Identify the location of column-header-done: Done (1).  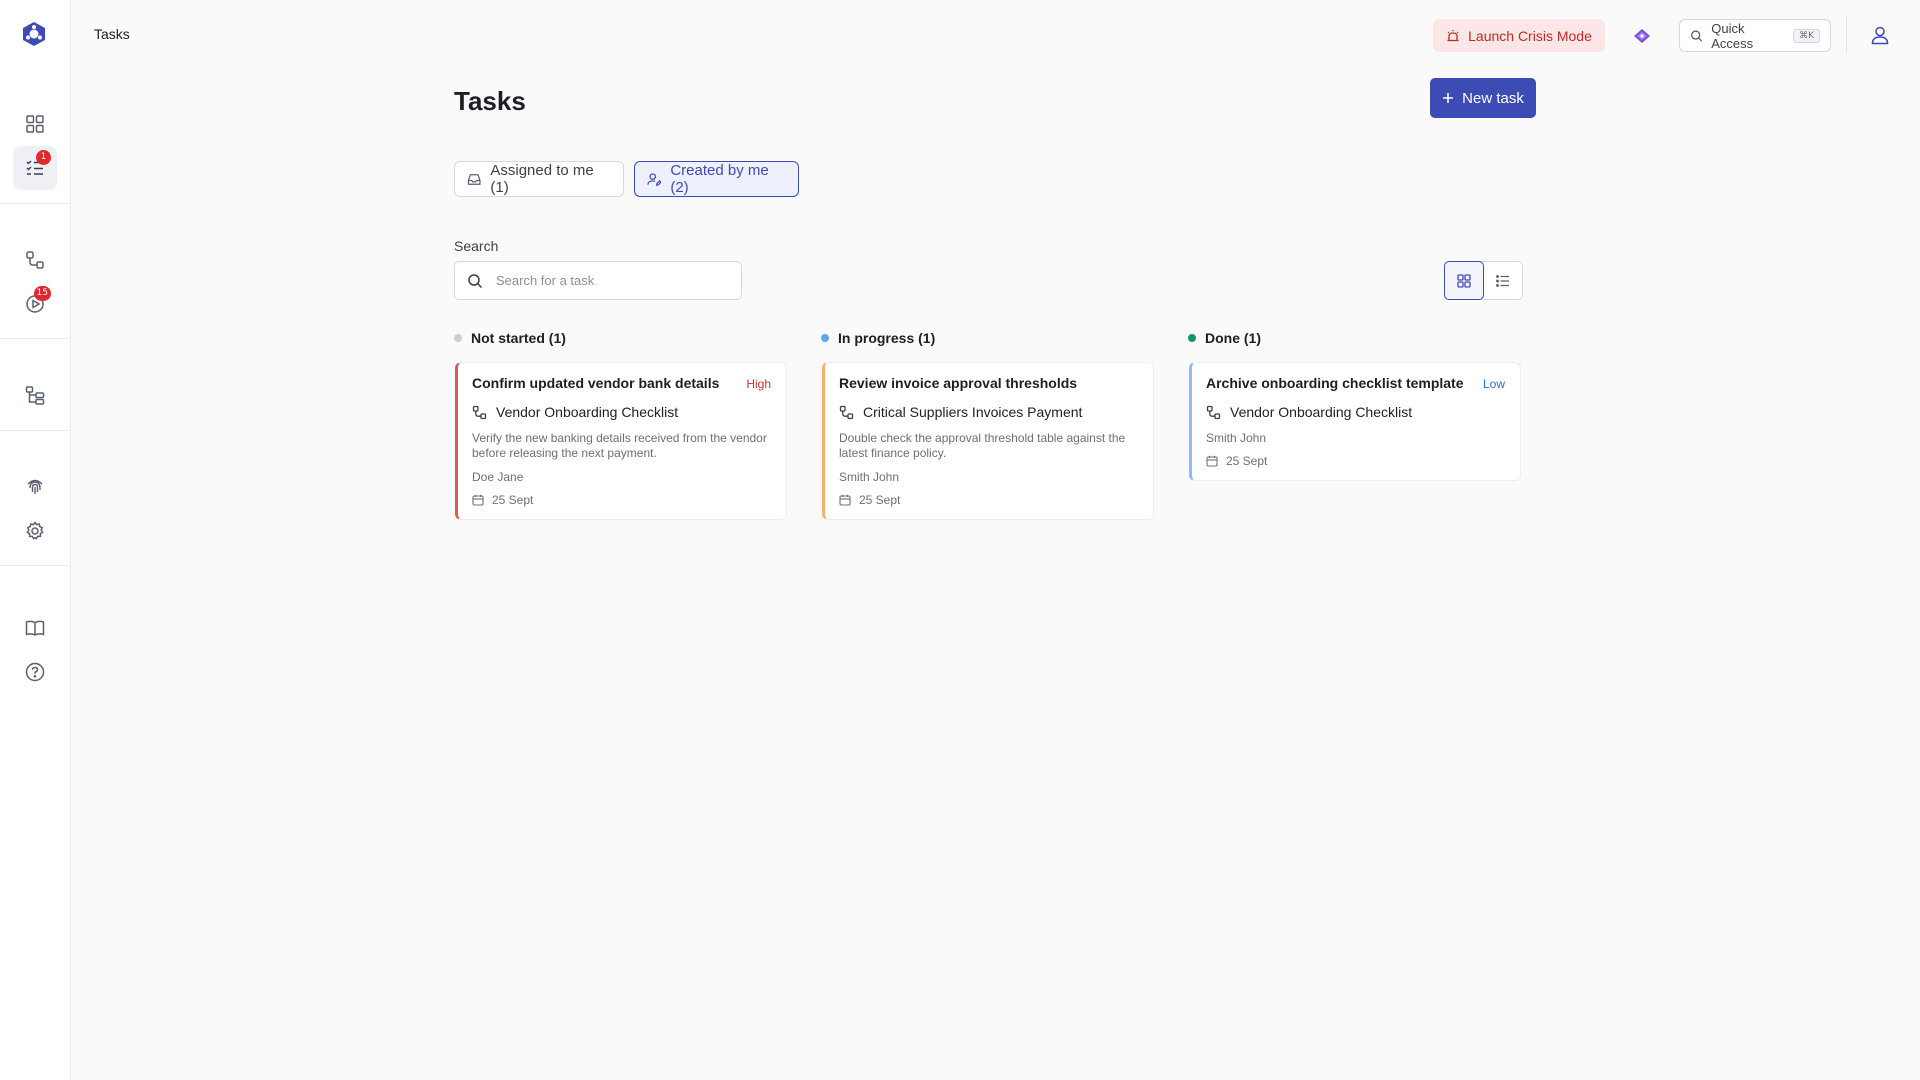
(1224, 338).